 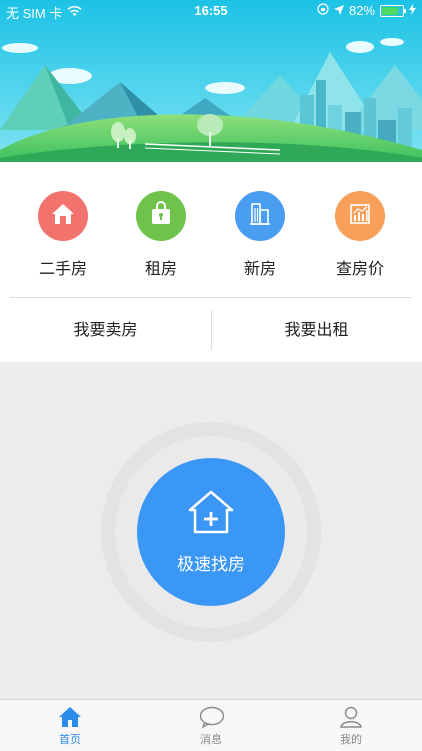 What do you see at coordinates (62, 268) in the screenshot?
I see `category-label: 二手房` at bounding box center [62, 268].